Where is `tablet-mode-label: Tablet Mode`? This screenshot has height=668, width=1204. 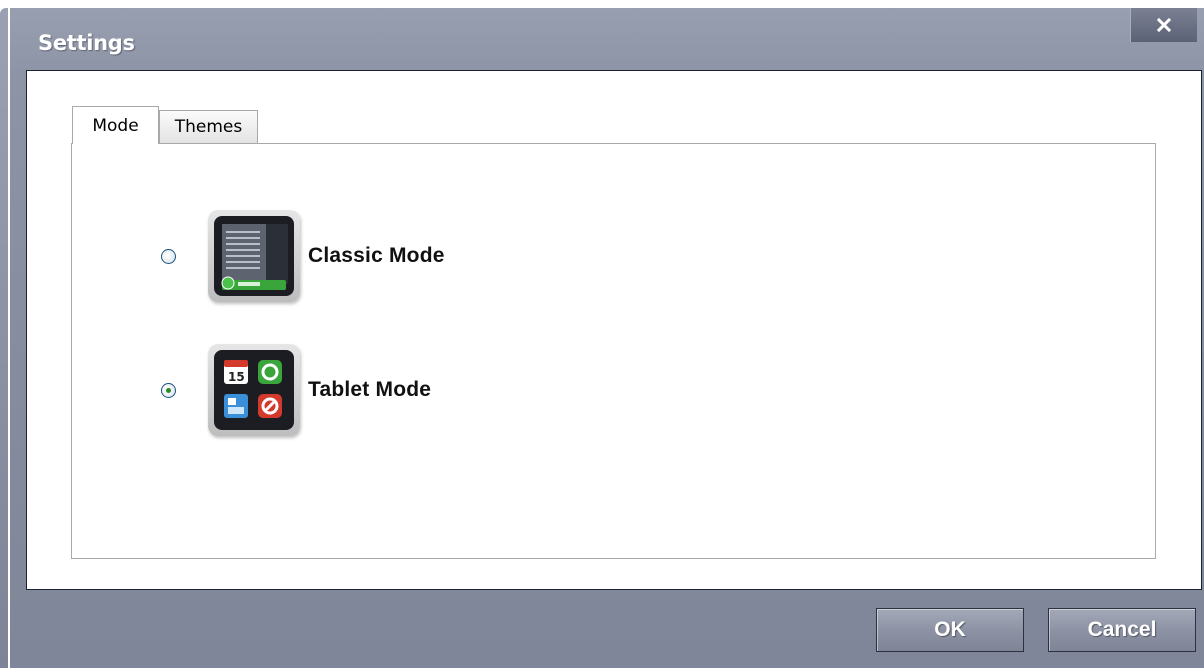
tablet-mode-label: Tablet Mode is located at coordinates (370, 389).